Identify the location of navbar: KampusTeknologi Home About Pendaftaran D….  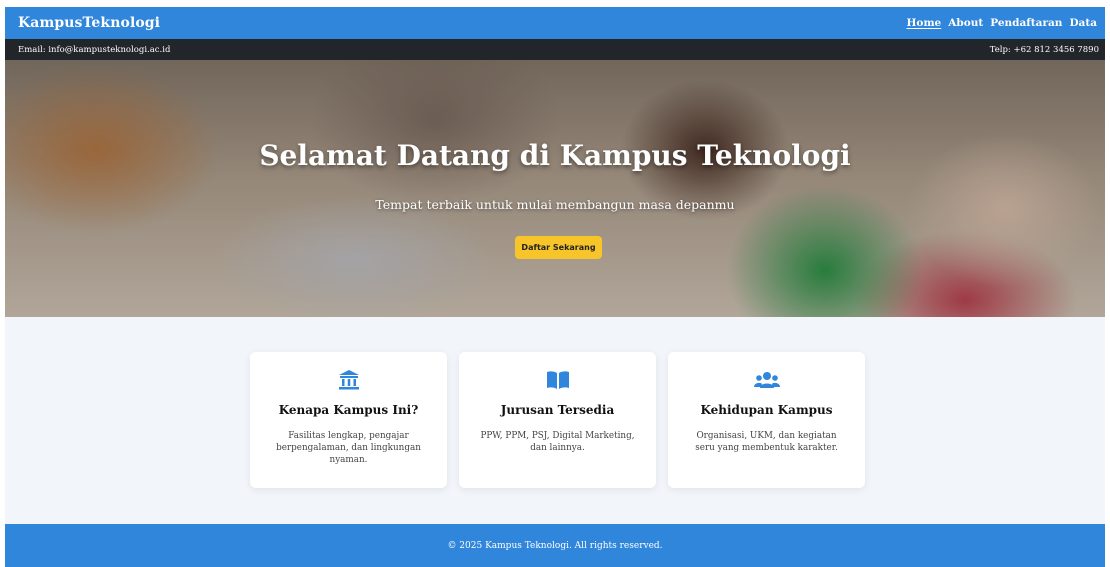
(555, 23).